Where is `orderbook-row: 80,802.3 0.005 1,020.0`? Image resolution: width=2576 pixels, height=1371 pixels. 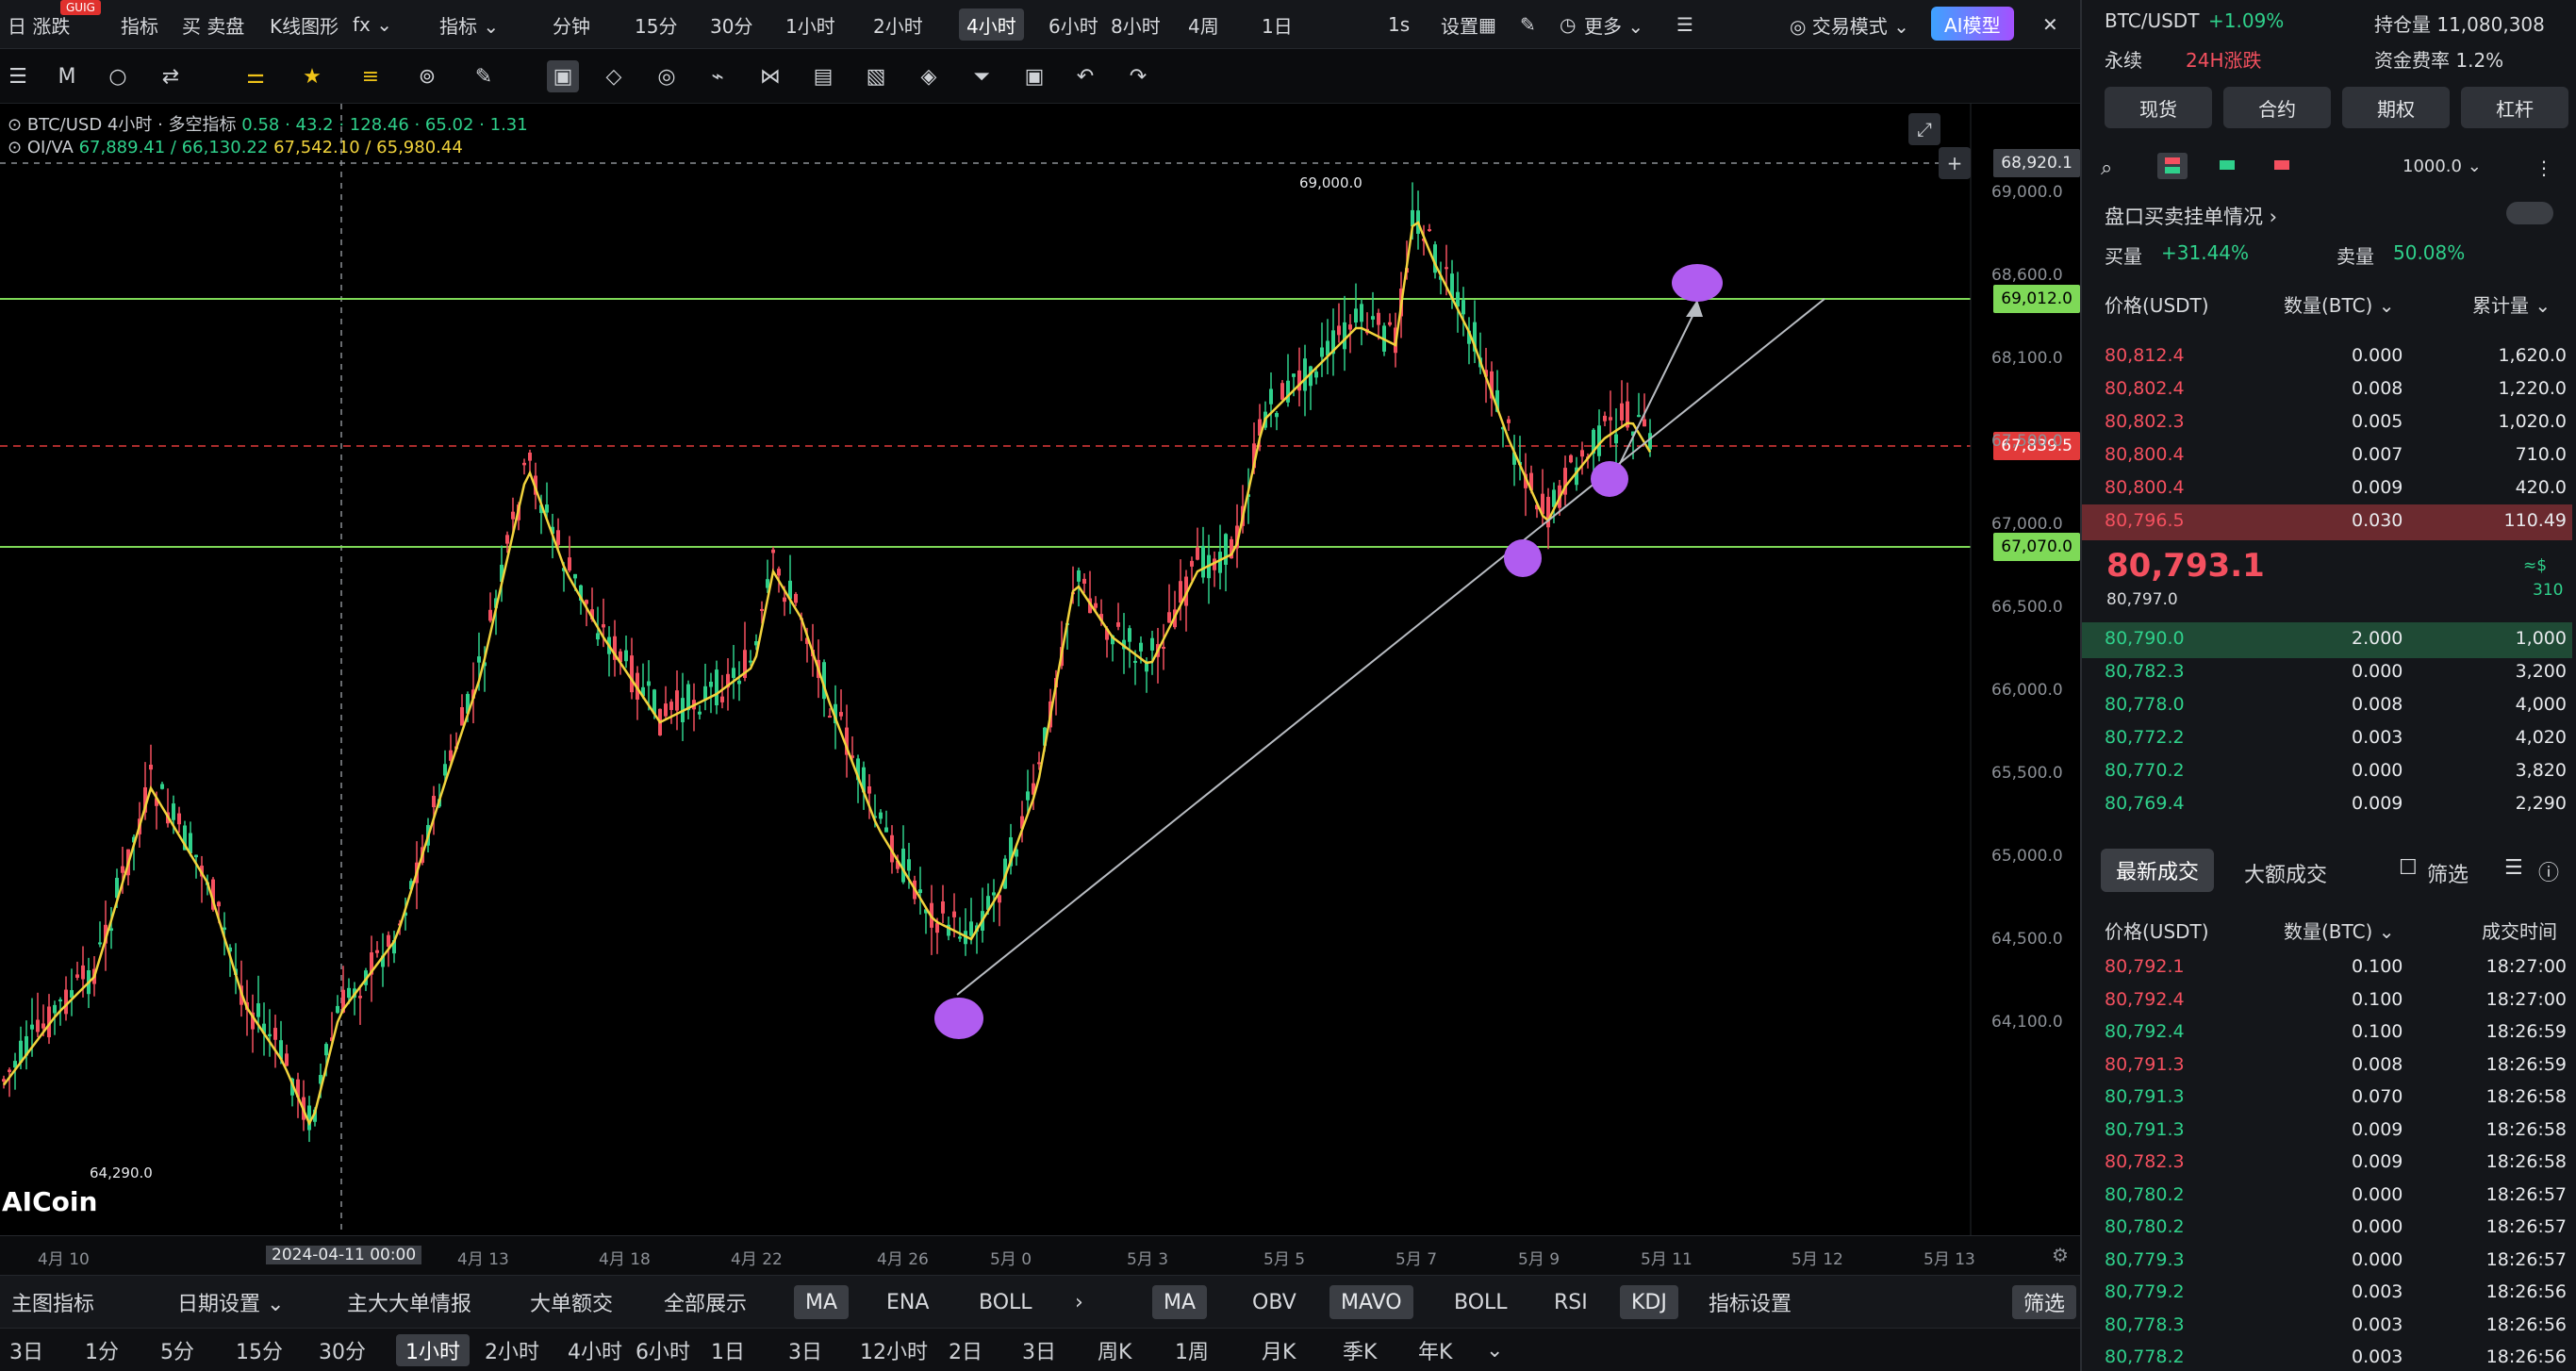
orderbook-row: 80,802.3 0.005 1,020.0 is located at coordinates (2336, 423).